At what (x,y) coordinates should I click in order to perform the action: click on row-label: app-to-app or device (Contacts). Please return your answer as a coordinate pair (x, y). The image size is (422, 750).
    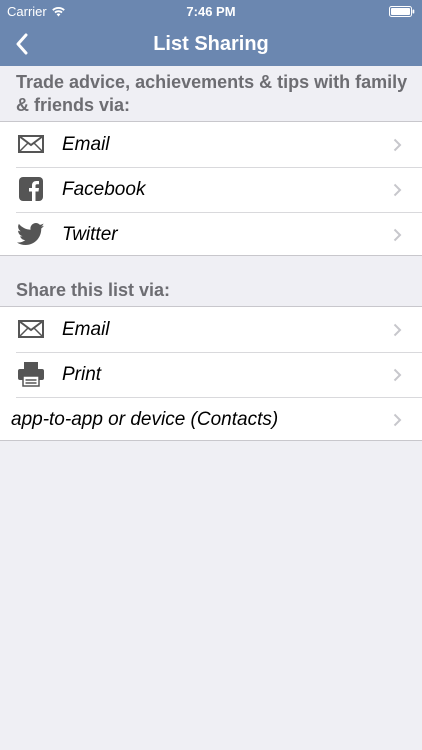
    Looking at the image, I should click on (145, 419).